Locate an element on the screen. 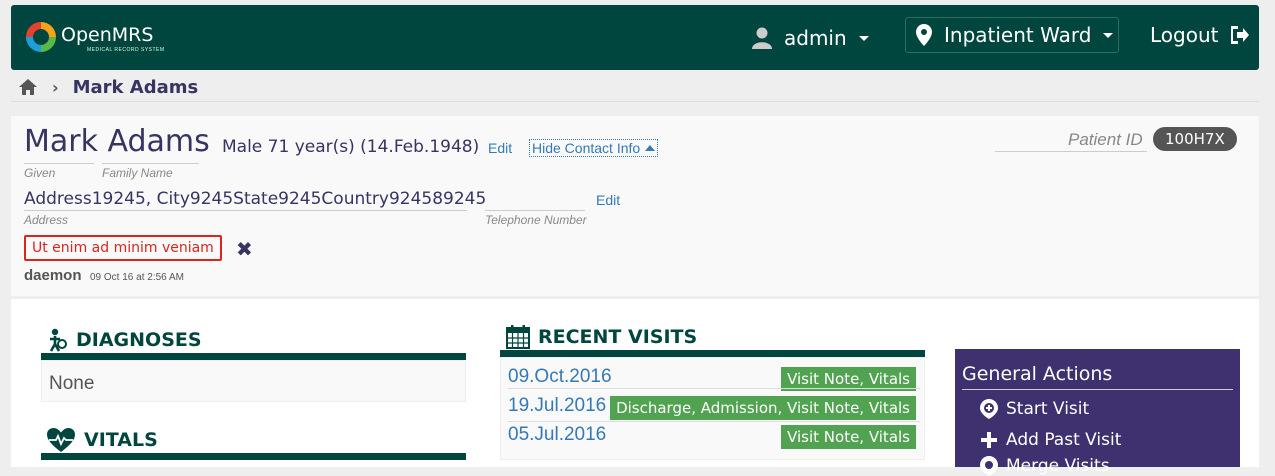 The image size is (1275, 476). logout-button: Logout is located at coordinates (1200, 35).